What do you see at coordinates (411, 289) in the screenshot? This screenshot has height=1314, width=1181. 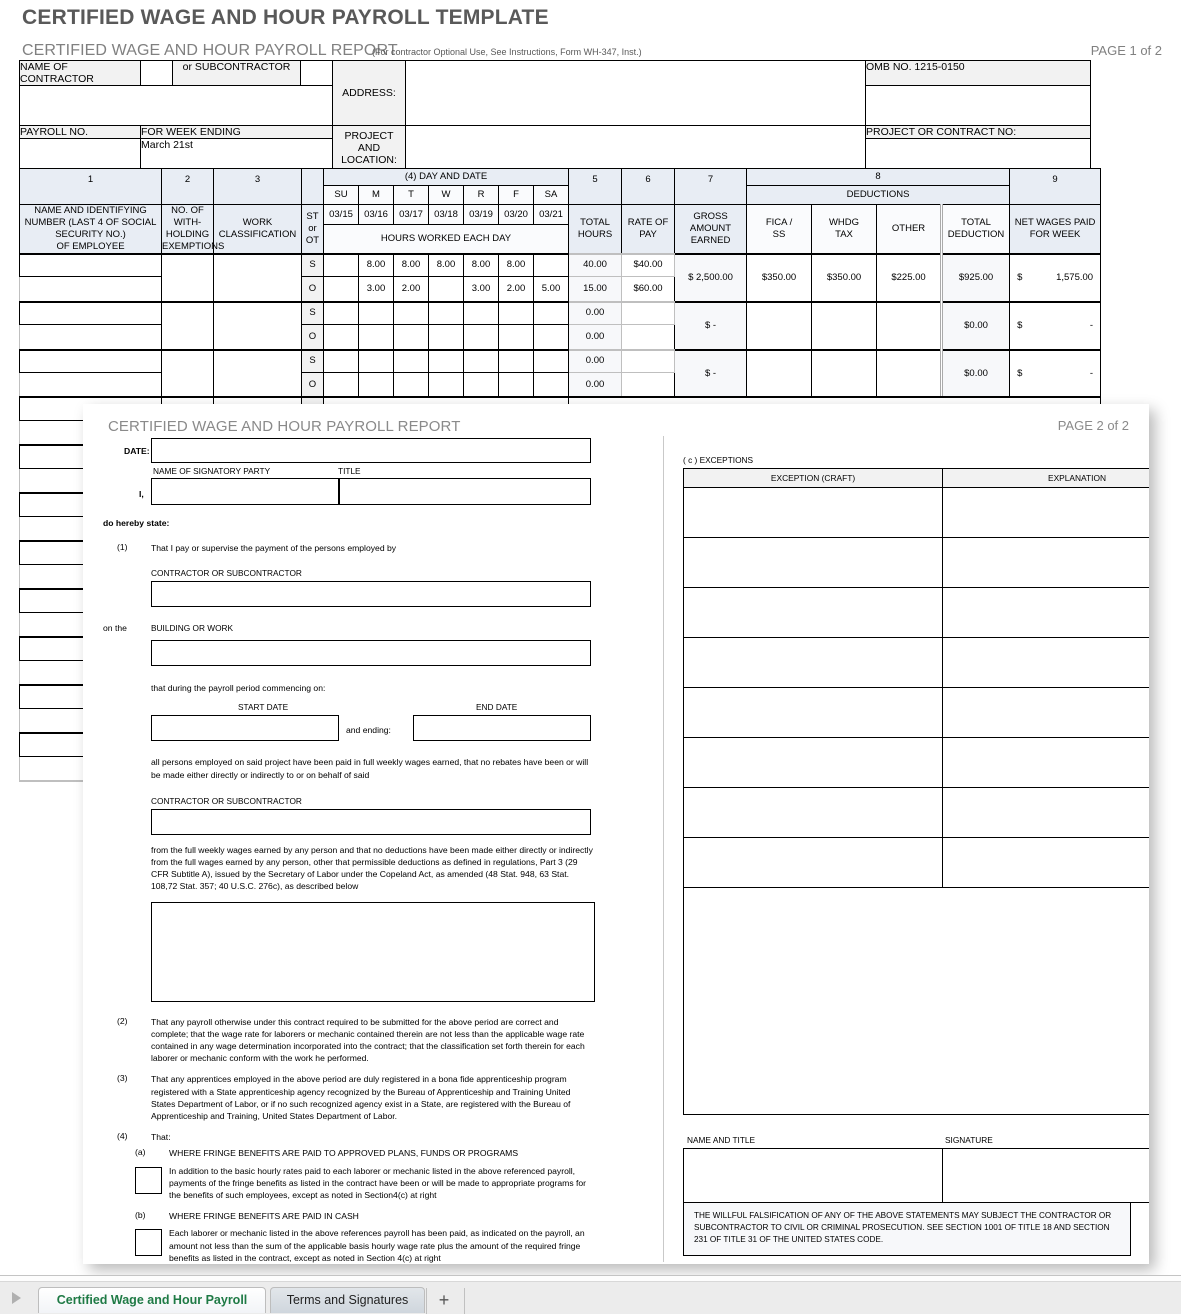 I see `ot-hours-t: 2.00` at bounding box center [411, 289].